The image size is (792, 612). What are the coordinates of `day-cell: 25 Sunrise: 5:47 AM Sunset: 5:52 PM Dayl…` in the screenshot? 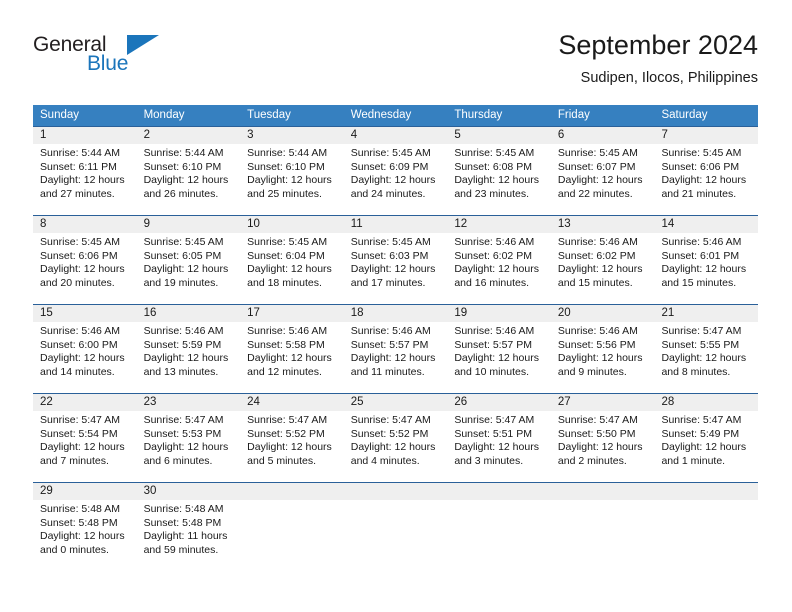 It's located at (395, 438).